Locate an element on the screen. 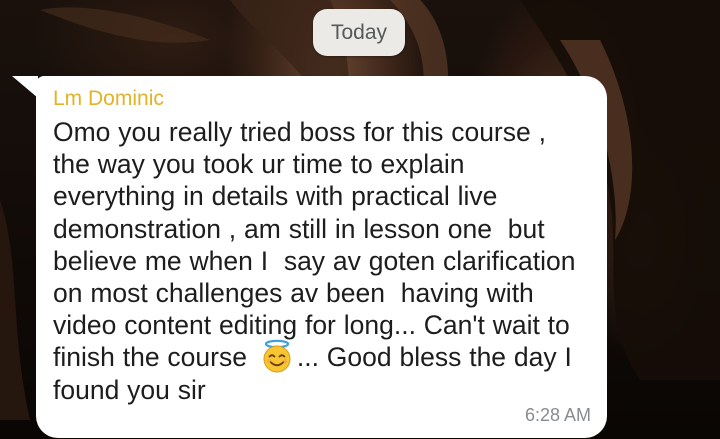  date-separator-label: Today is located at coordinates (359, 32).